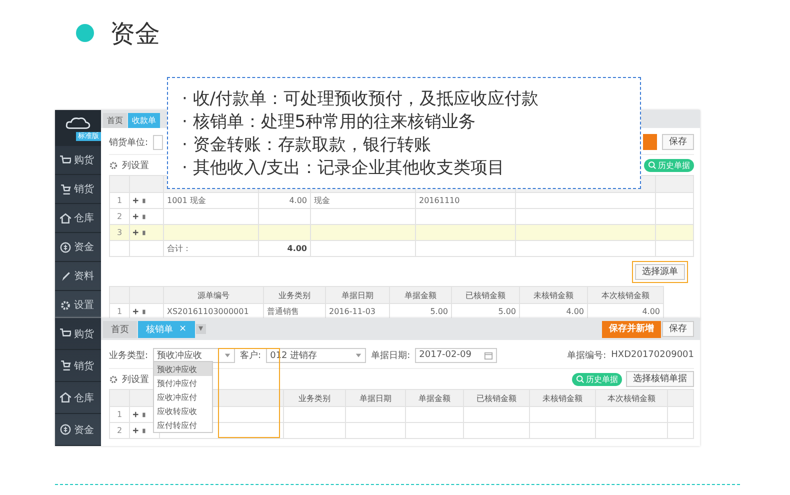 The width and height of the screenshot is (790, 495). I want to click on table-cell: 4.00, so click(285, 201).